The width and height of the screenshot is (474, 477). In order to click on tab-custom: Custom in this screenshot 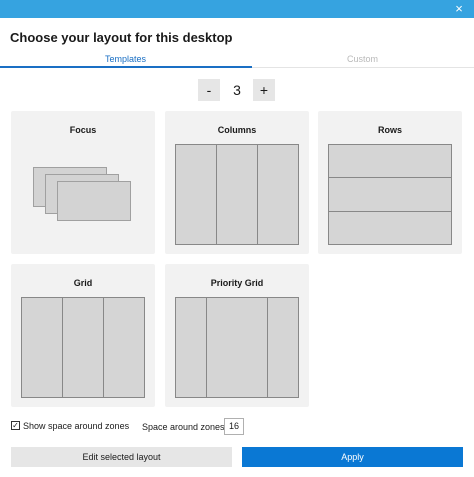, I will do `click(359, 59)`.